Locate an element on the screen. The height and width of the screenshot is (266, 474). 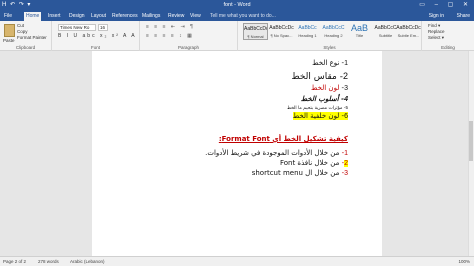
style-heading-1: AaBbCc Heading 1 is located at coordinates (307, 31).